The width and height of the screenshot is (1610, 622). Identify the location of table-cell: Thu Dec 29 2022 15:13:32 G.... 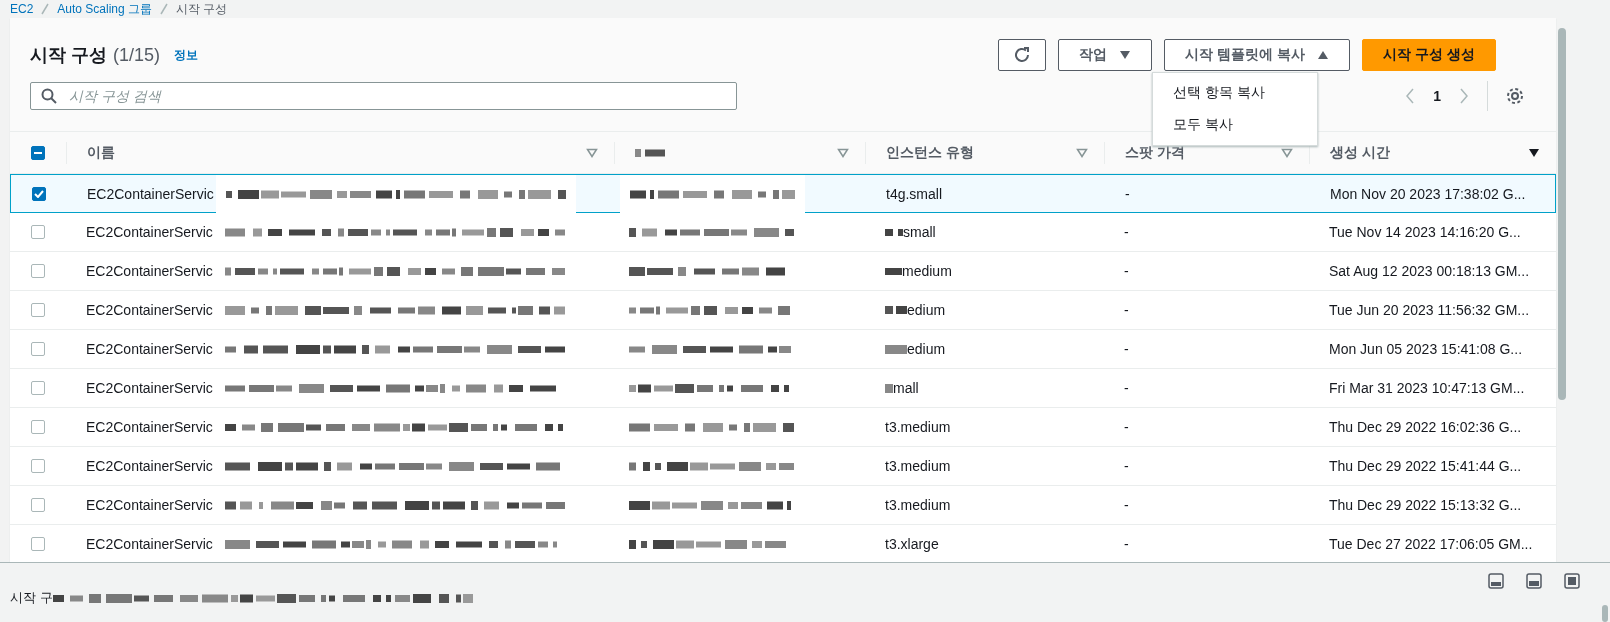
(1425, 505).